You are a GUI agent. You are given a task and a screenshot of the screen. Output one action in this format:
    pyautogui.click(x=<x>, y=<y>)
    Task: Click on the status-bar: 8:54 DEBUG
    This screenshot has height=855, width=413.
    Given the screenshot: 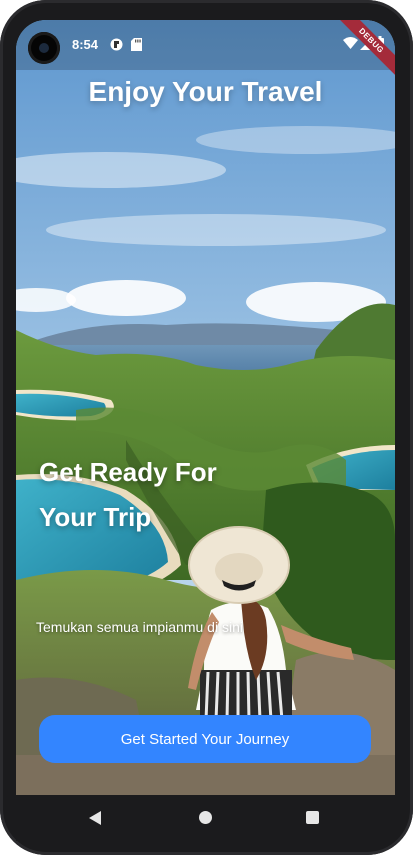 What is the action you would take?
    pyautogui.click(x=205, y=50)
    